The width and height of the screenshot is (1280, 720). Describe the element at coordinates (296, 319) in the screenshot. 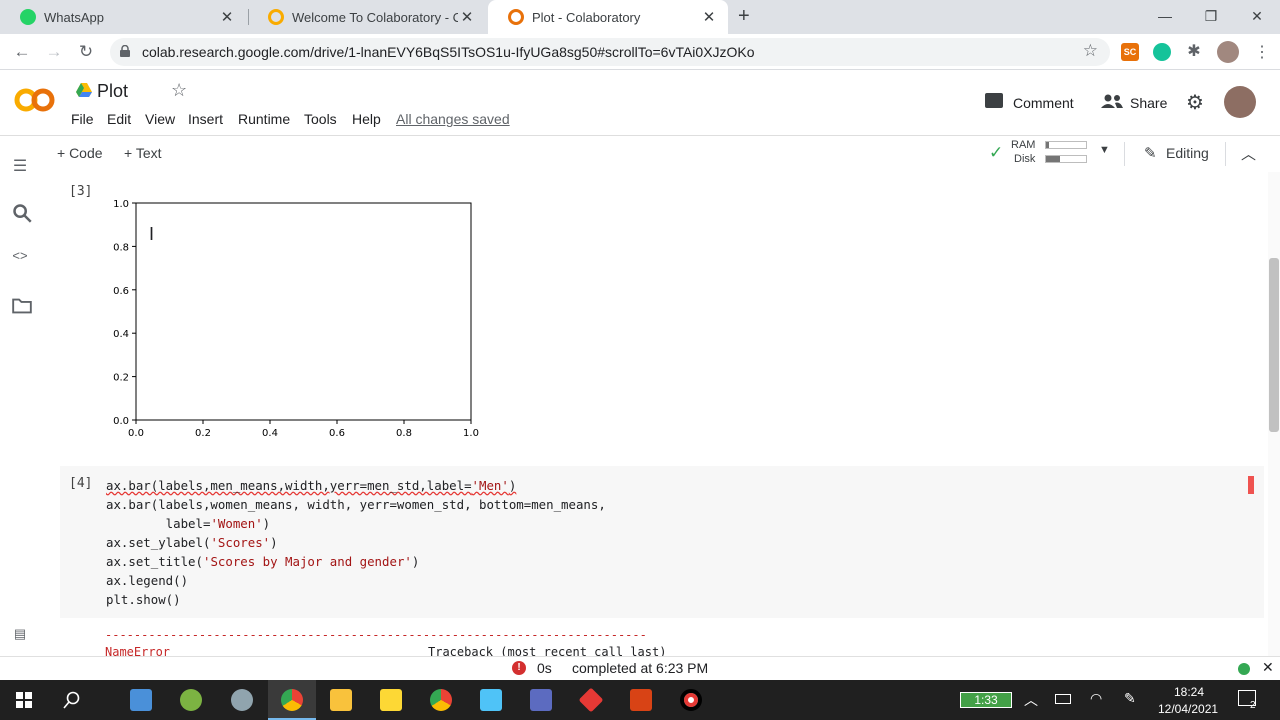

I see `empty-plot-figure: 0.0 0.2 0.4 0.6 0.8 1.0 0.0 0.2 0.4 0.6 0.8 1.0` at that location.